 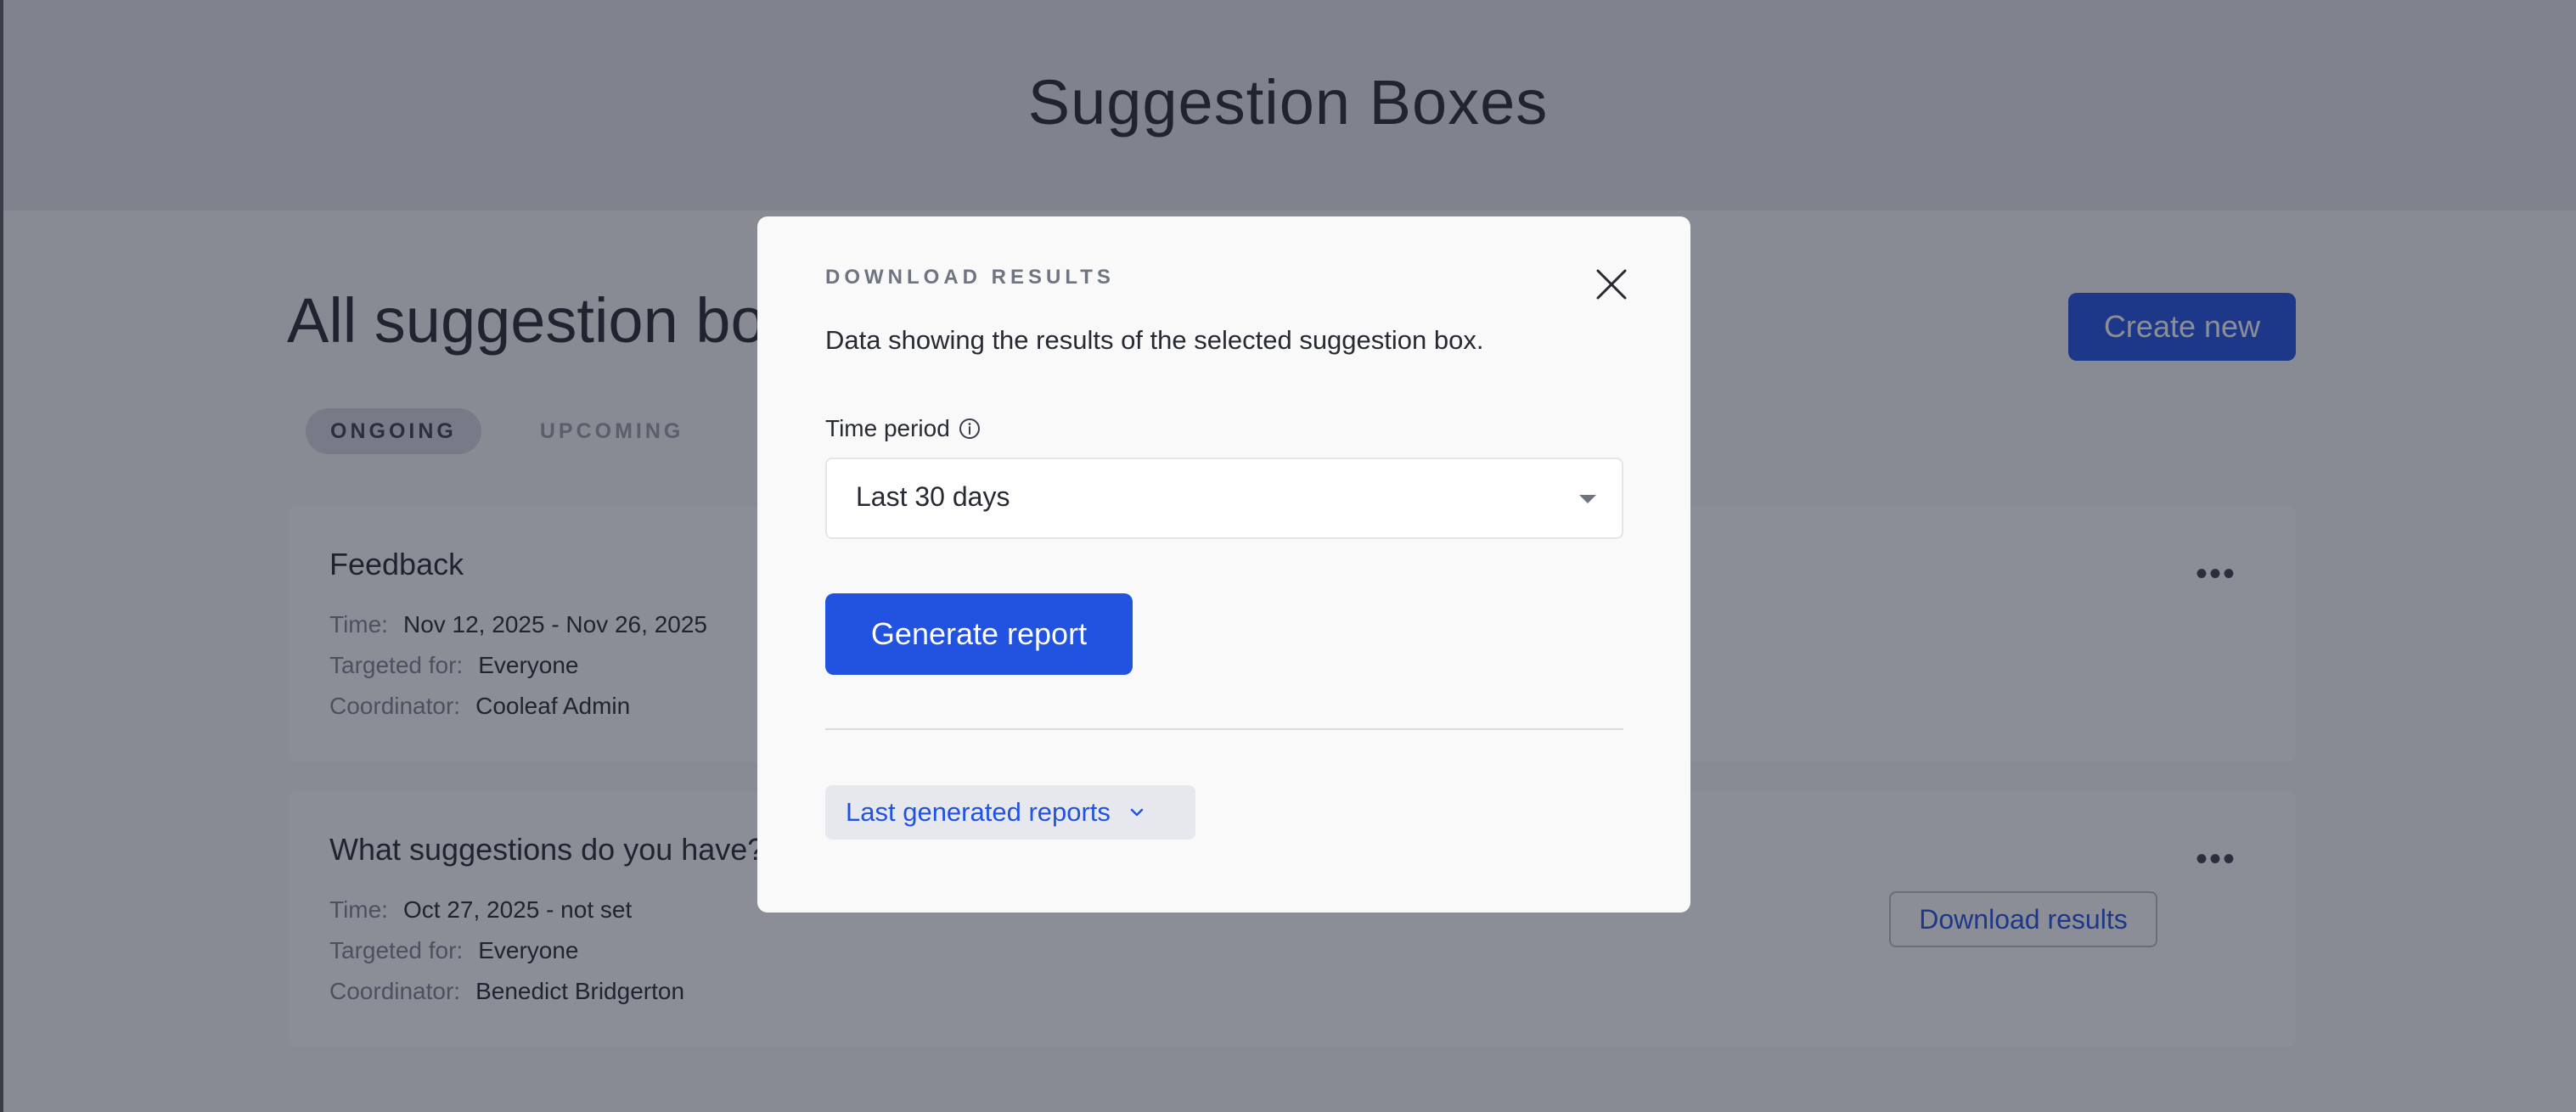 What do you see at coordinates (970, 277) in the screenshot?
I see `modal-heading: DOWNLOAD RESULTS` at bounding box center [970, 277].